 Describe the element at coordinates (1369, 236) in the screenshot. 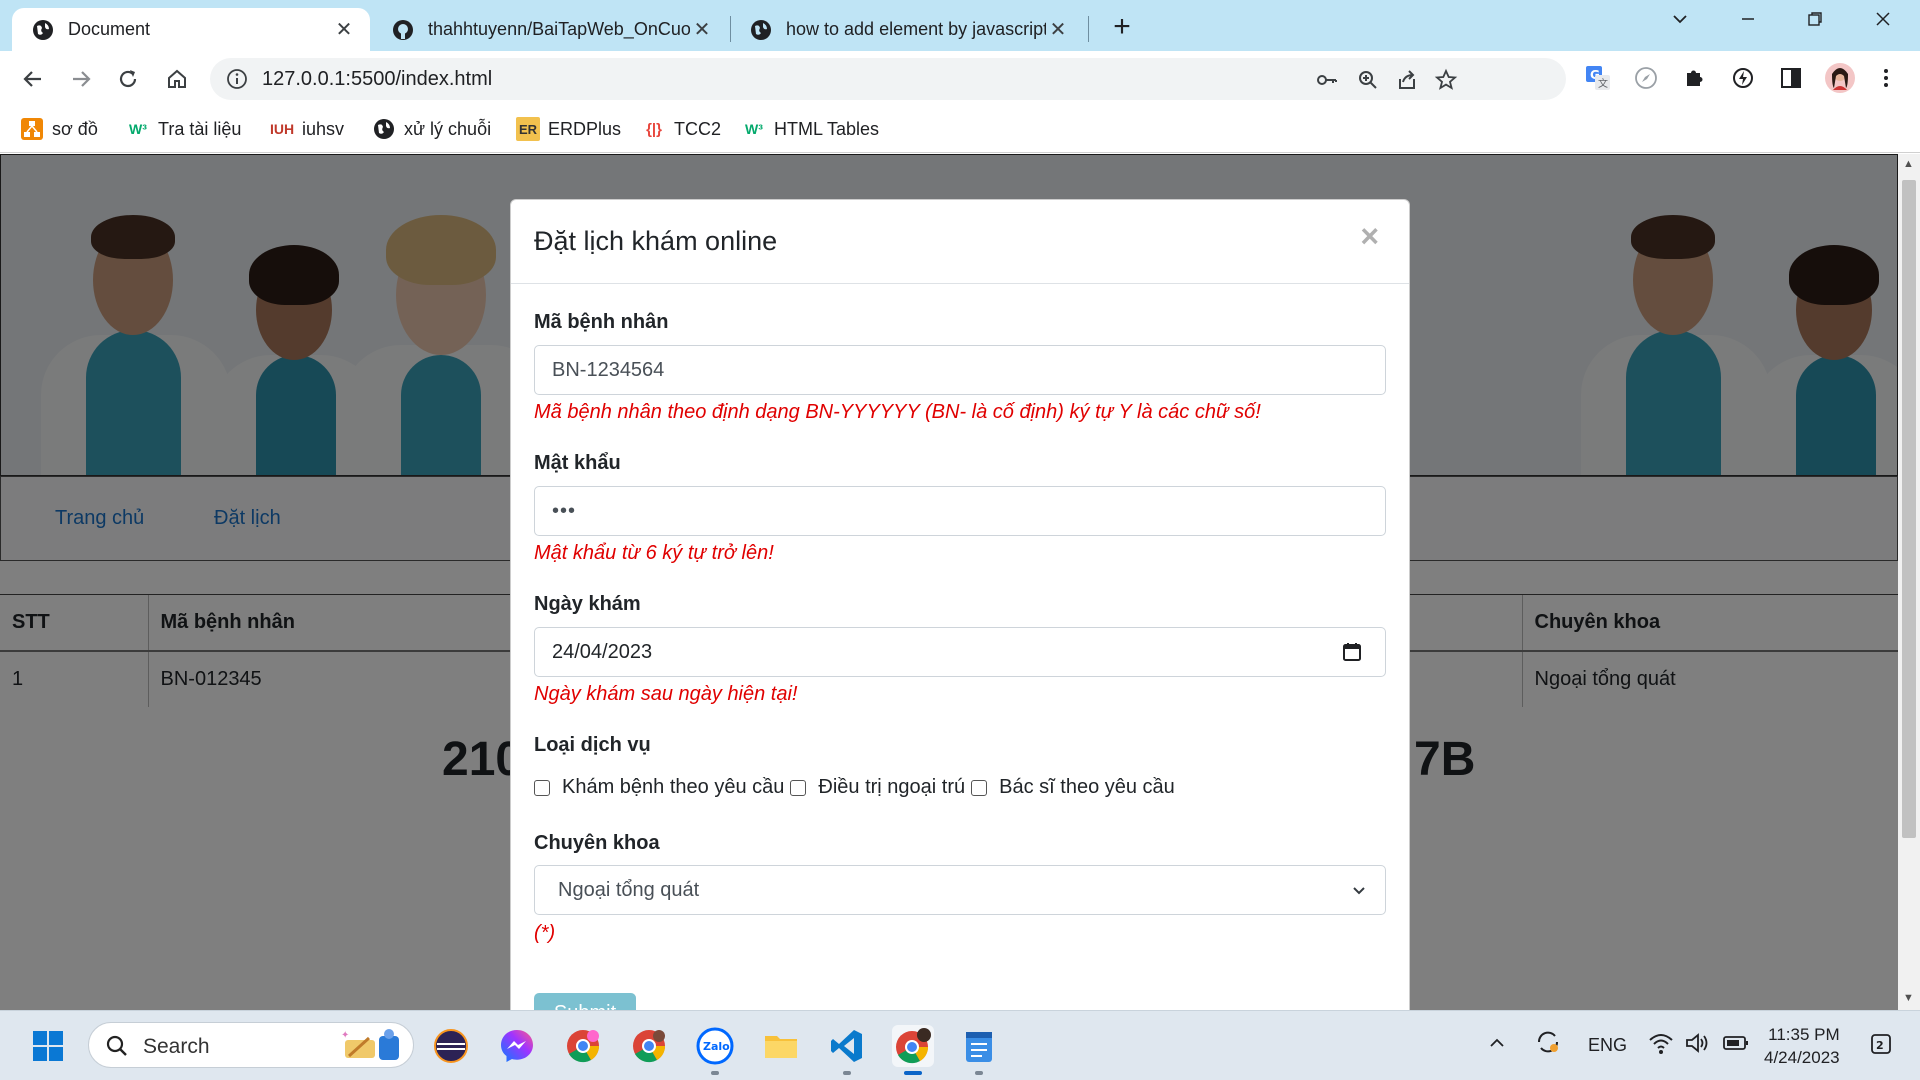

I see `close-icon: ×` at that location.